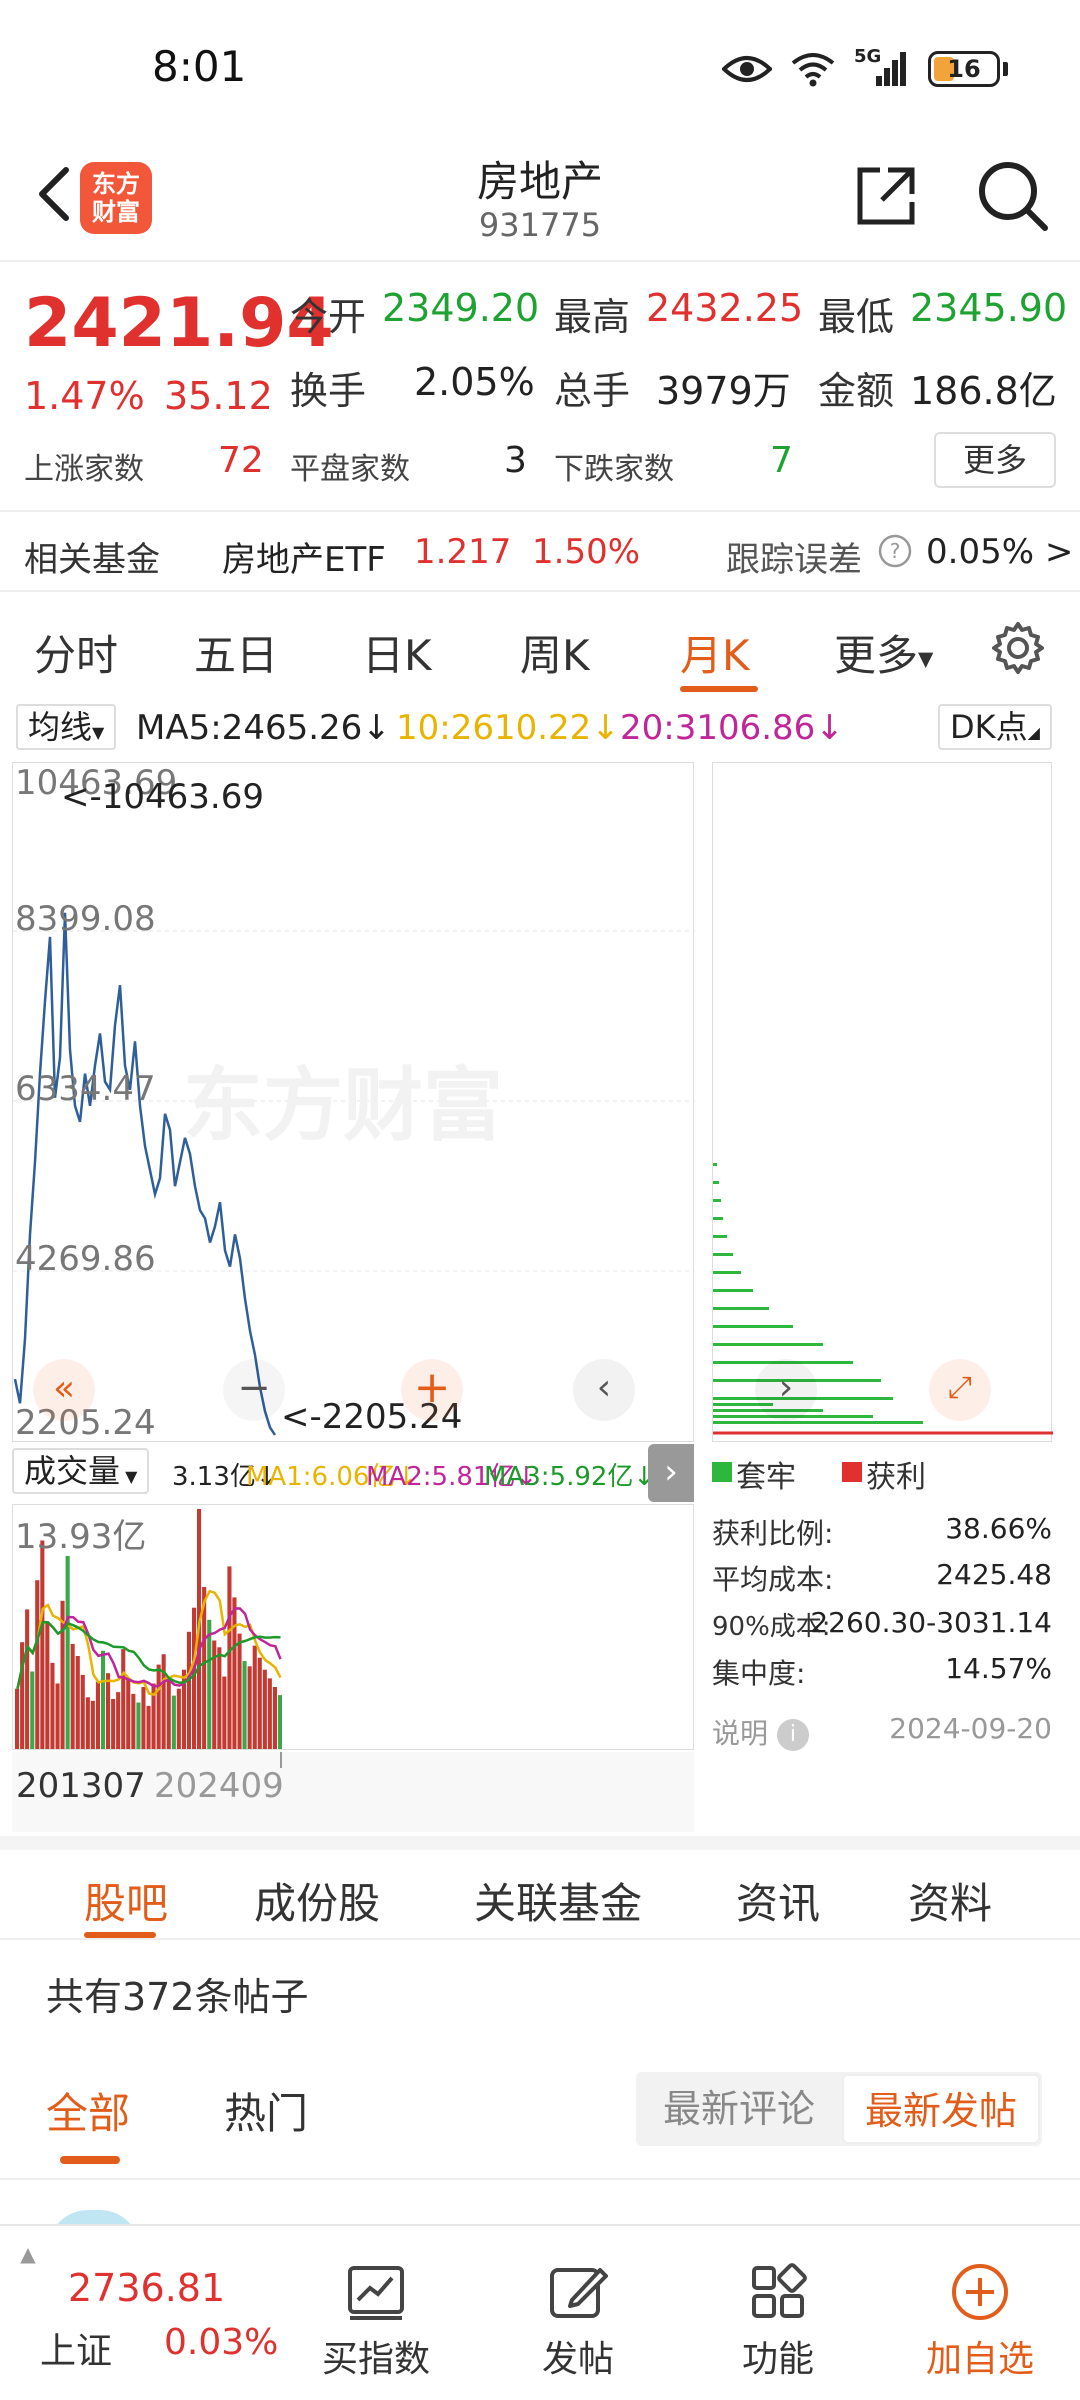 This screenshot has height=2400, width=1080. I want to click on tab-constituents: 成份股, so click(317, 1900).